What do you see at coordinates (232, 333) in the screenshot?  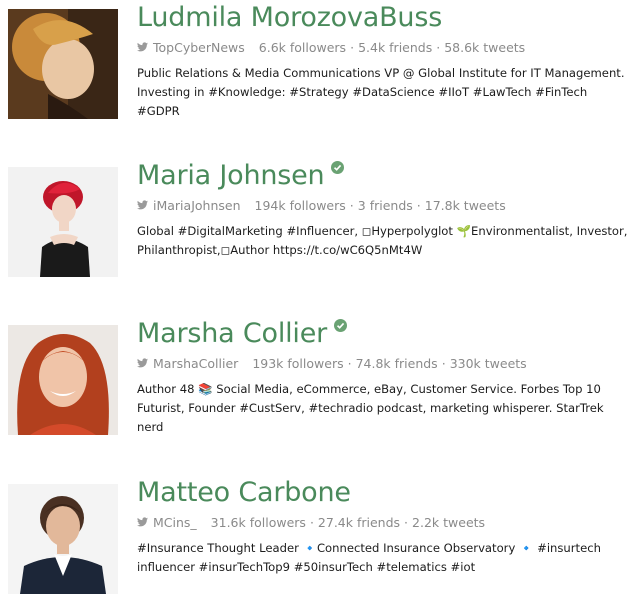 I see `profile-name: Marsha Collier` at bounding box center [232, 333].